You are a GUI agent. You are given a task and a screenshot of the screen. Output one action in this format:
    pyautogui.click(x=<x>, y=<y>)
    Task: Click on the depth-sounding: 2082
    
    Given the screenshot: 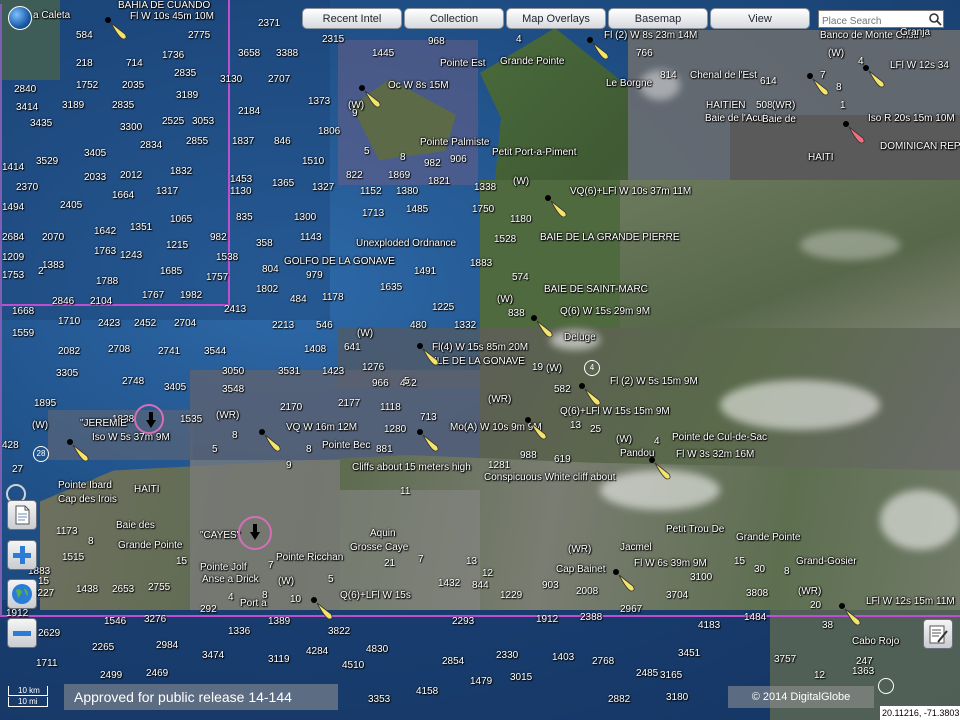 What is the action you would take?
    pyautogui.click(x=69, y=351)
    